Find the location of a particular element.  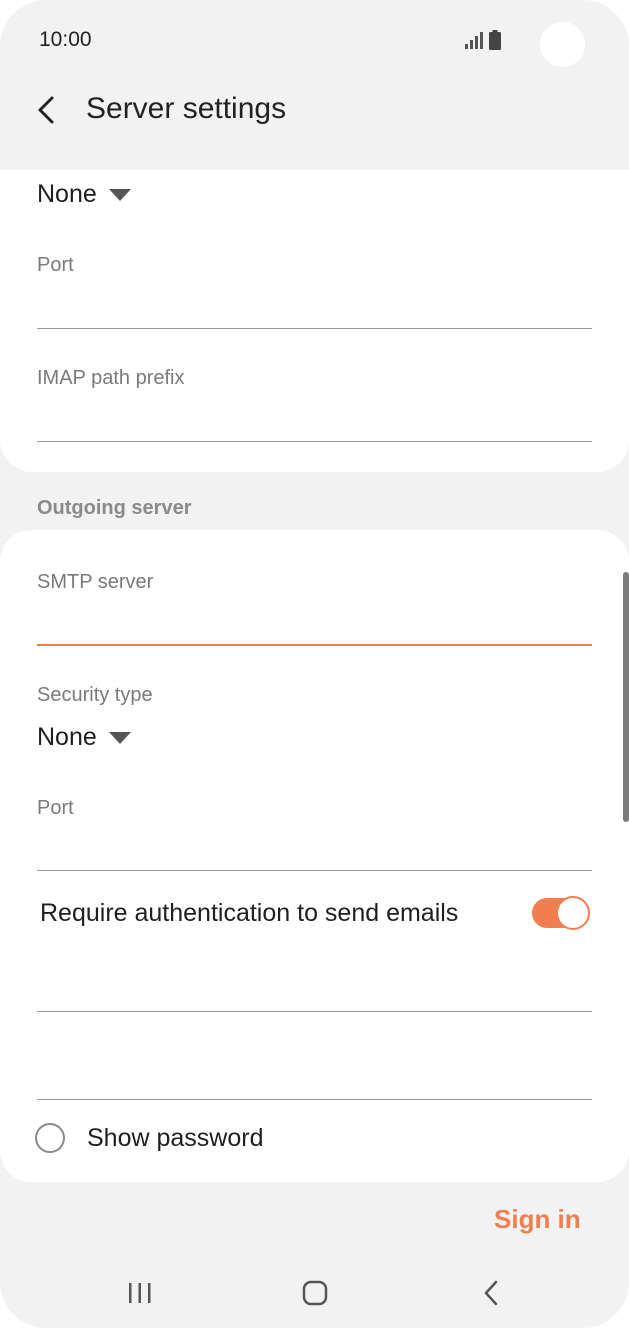

show-password-radio-icon is located at coordinates (50, 1138).